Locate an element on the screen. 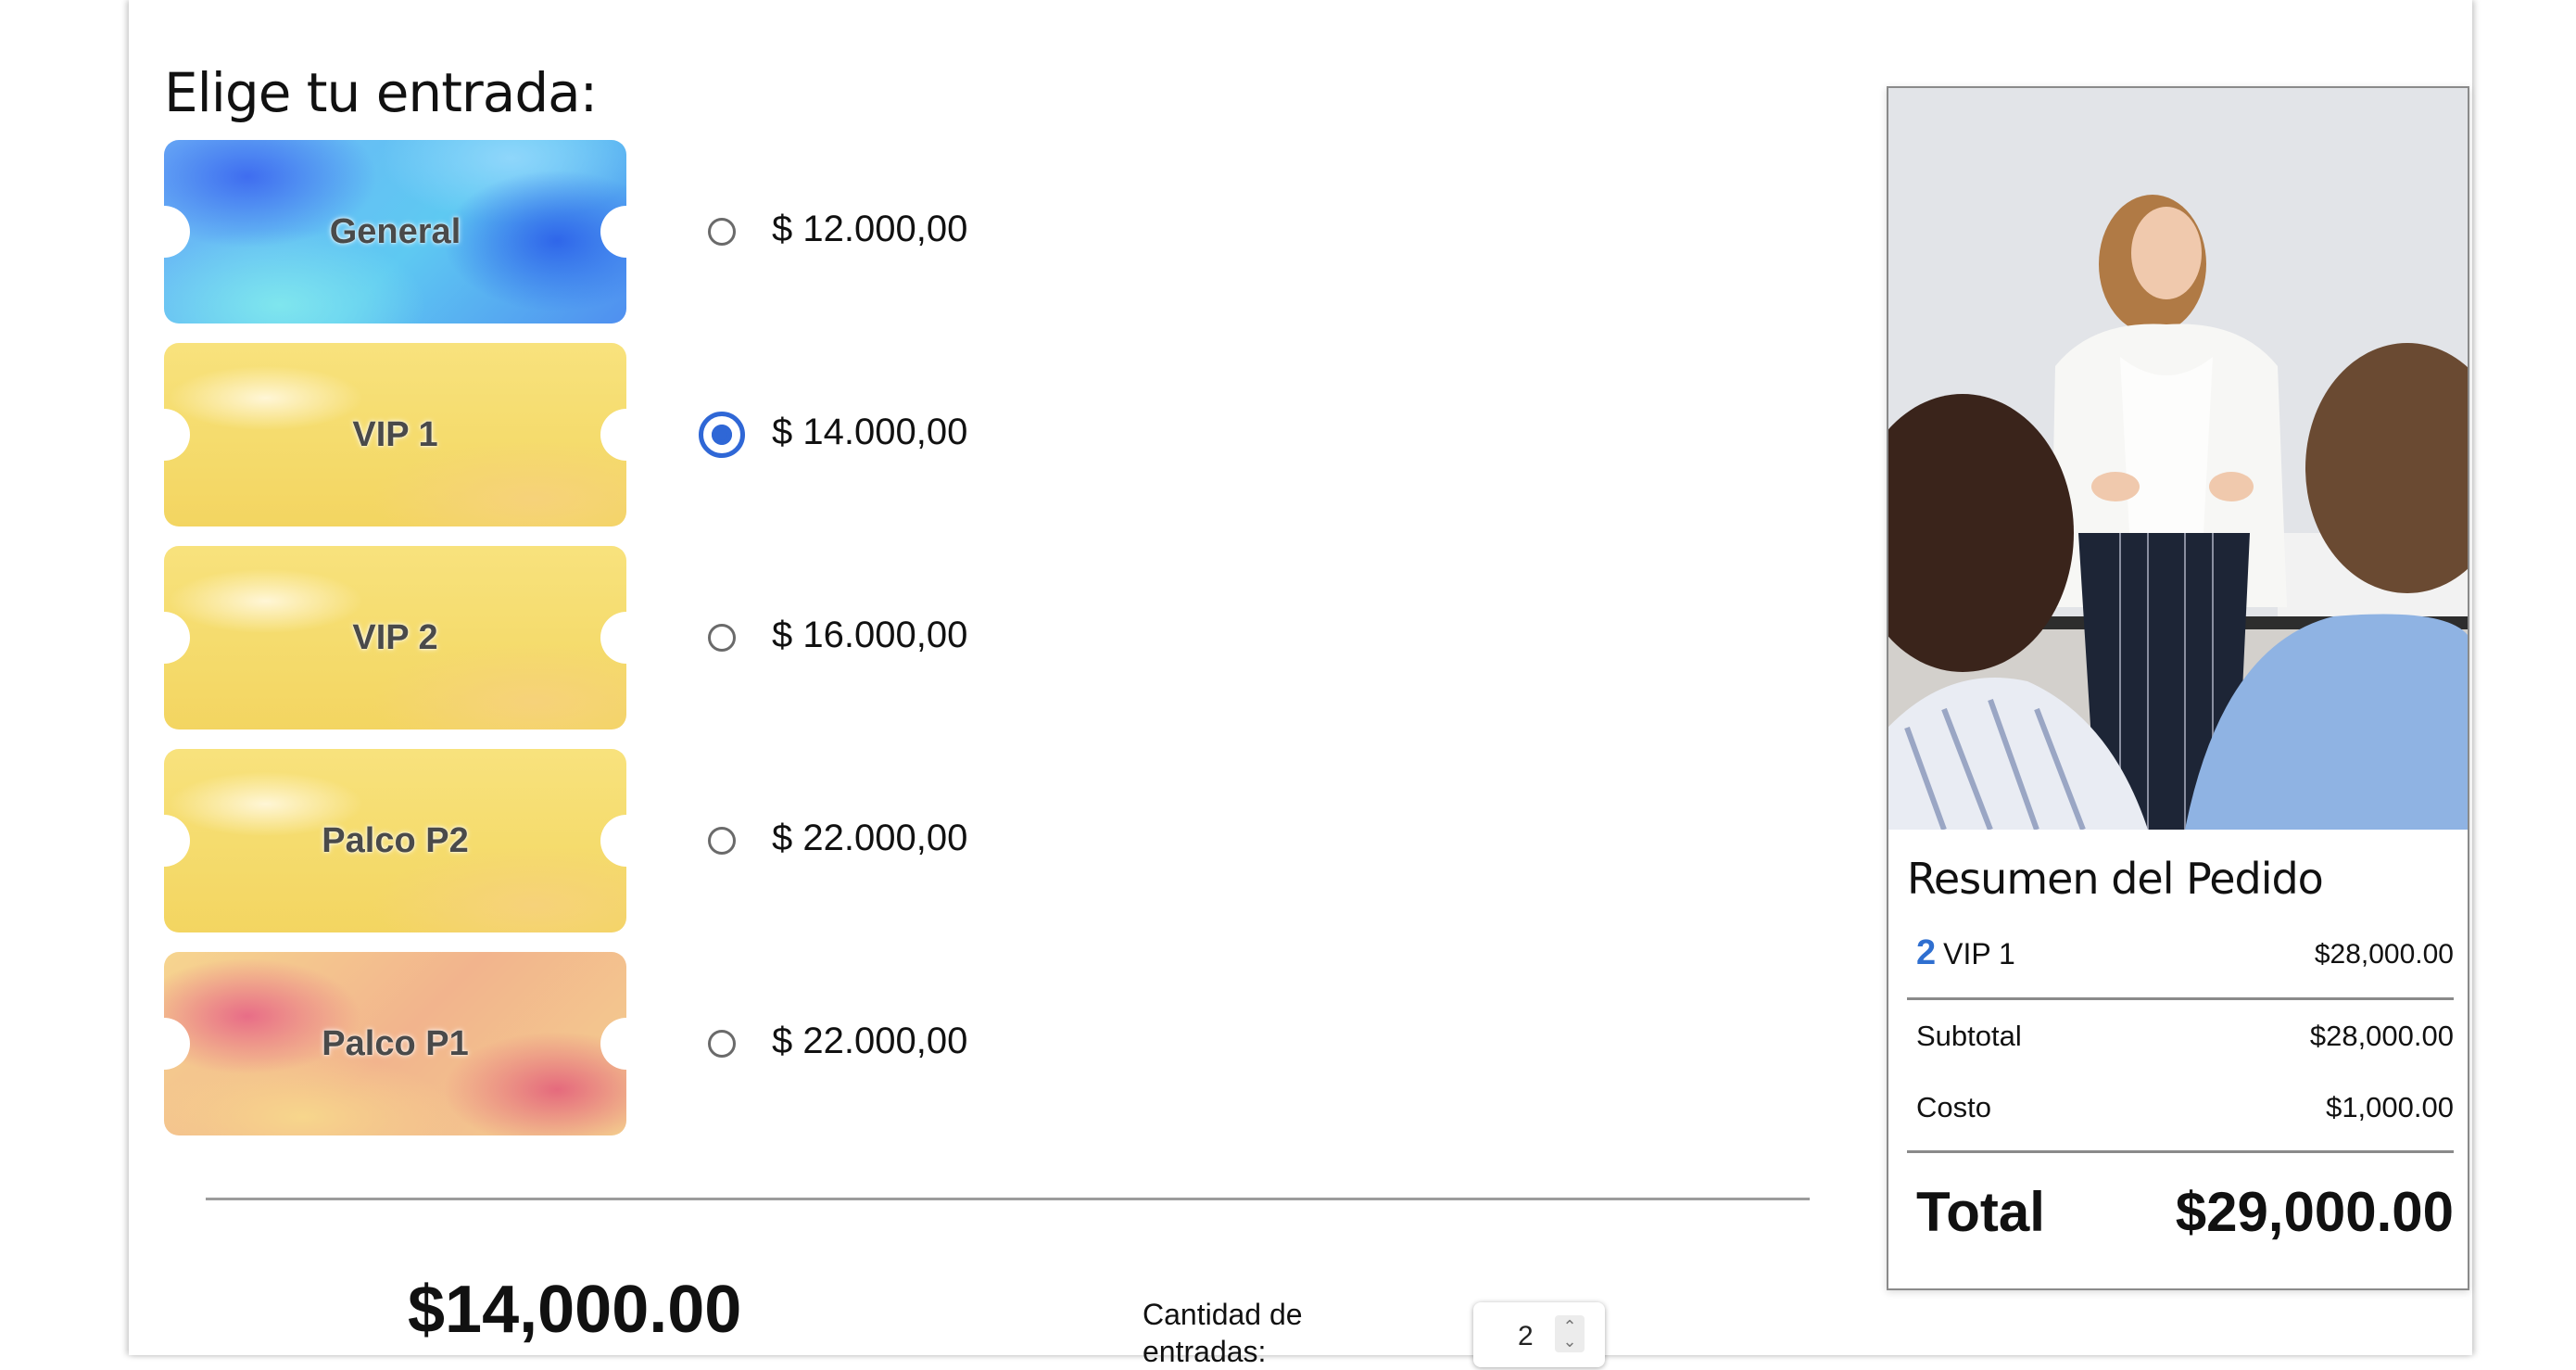 The image size is (2576, 1370). ticket-label: Palco P2 is located at coordinates (395, 840).